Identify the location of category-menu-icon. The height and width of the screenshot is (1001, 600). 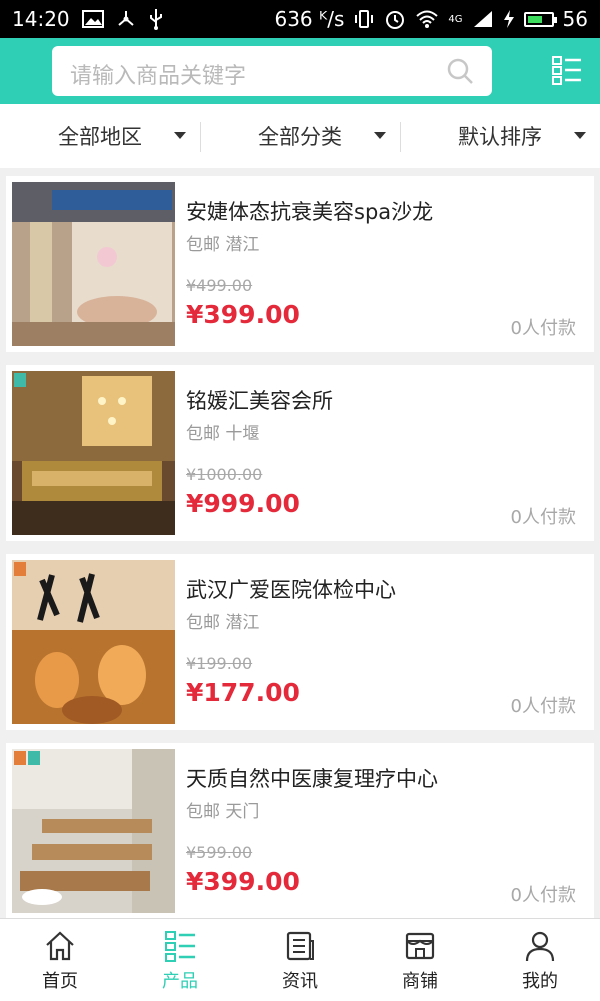
(567, 70).